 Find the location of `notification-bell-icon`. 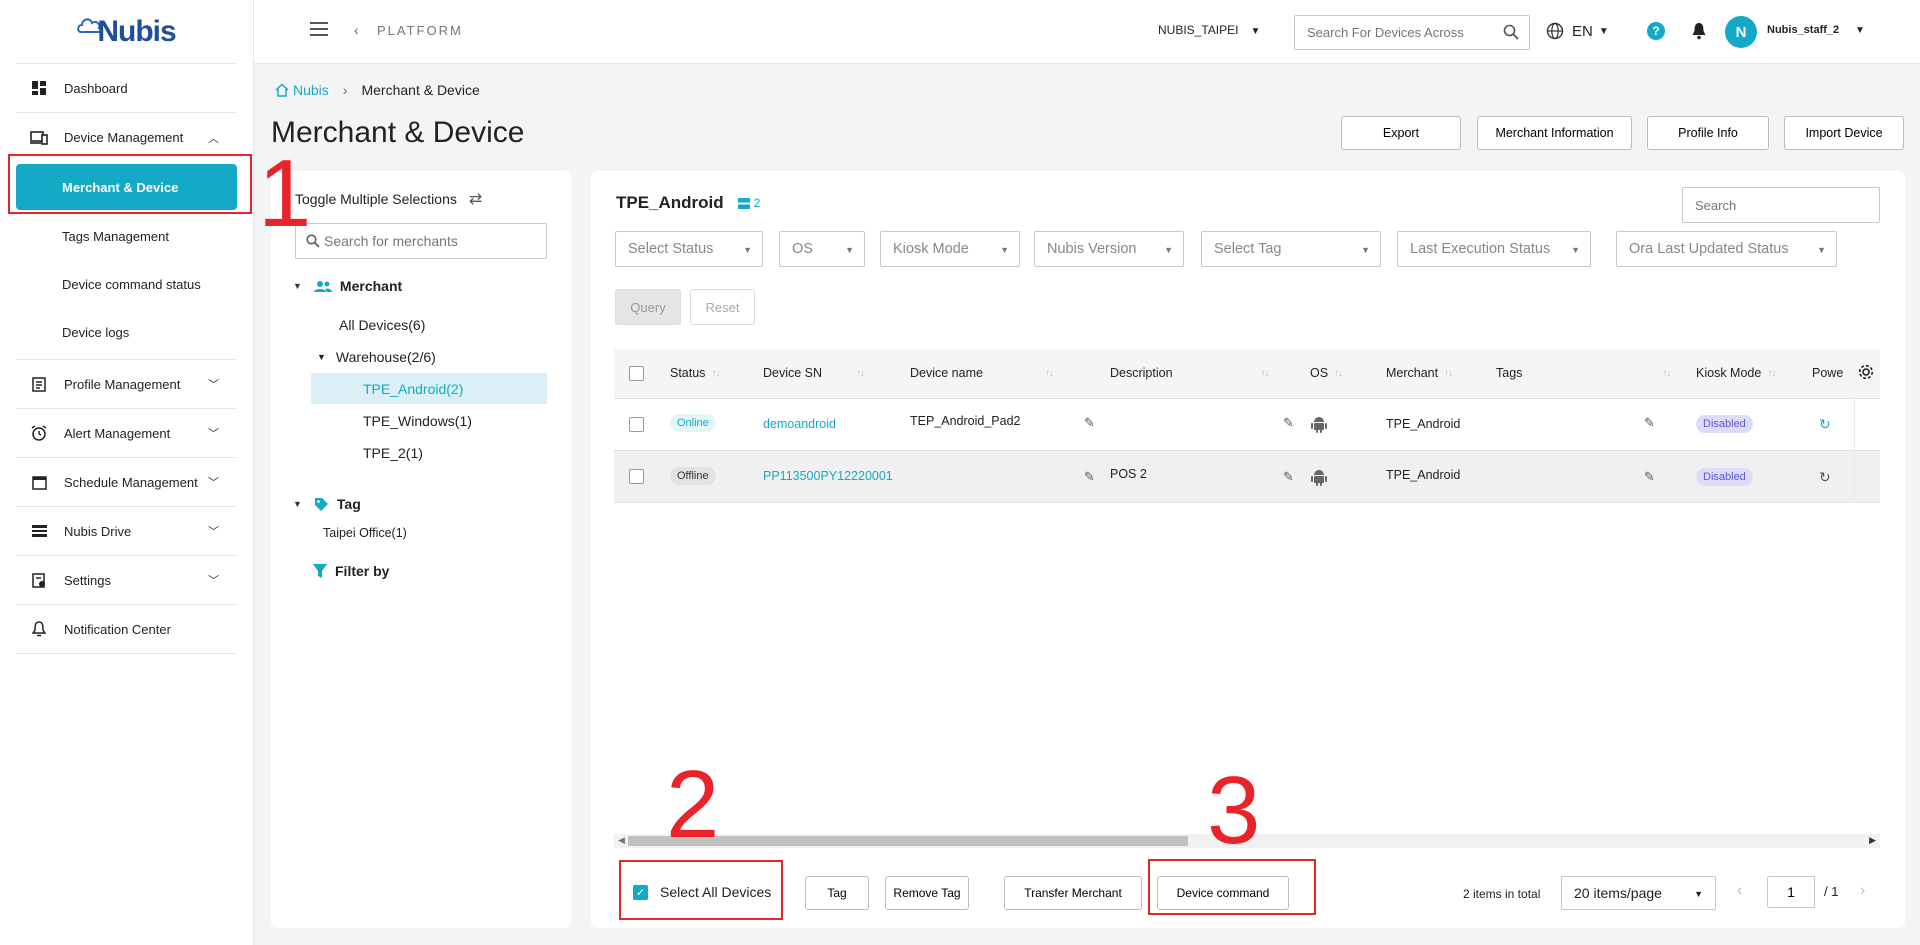

notification-bell-icon is located at coordinates (1699, 32).